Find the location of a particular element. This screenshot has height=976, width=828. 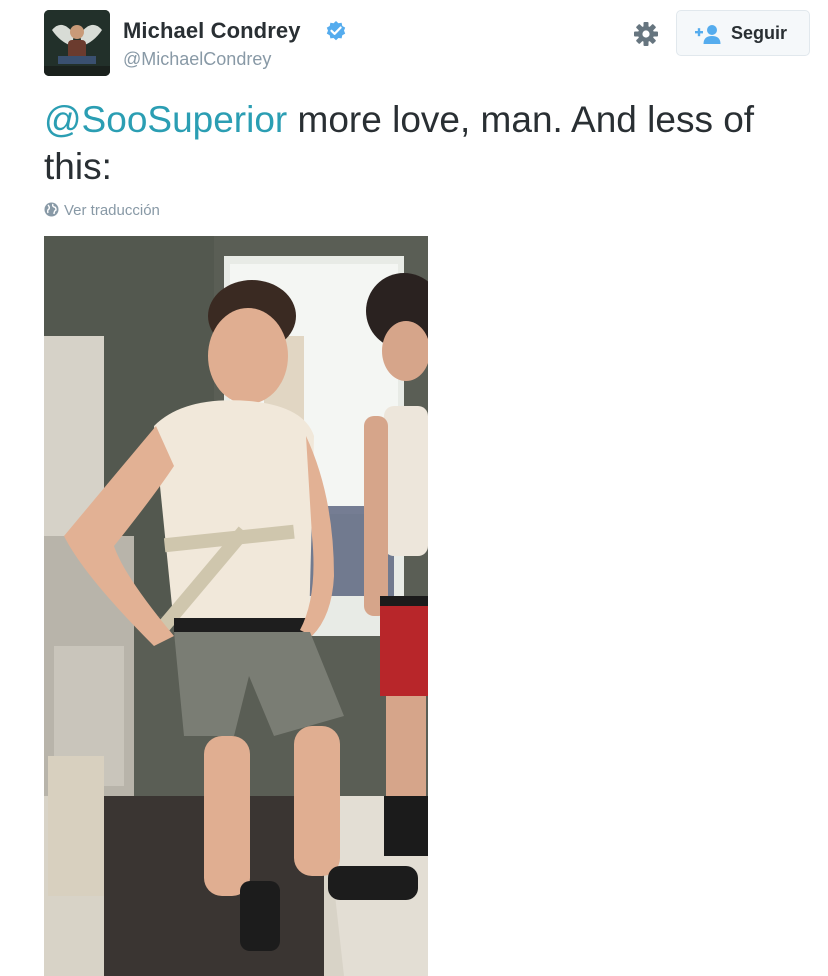

avatar is located at coordinates (77, 43).